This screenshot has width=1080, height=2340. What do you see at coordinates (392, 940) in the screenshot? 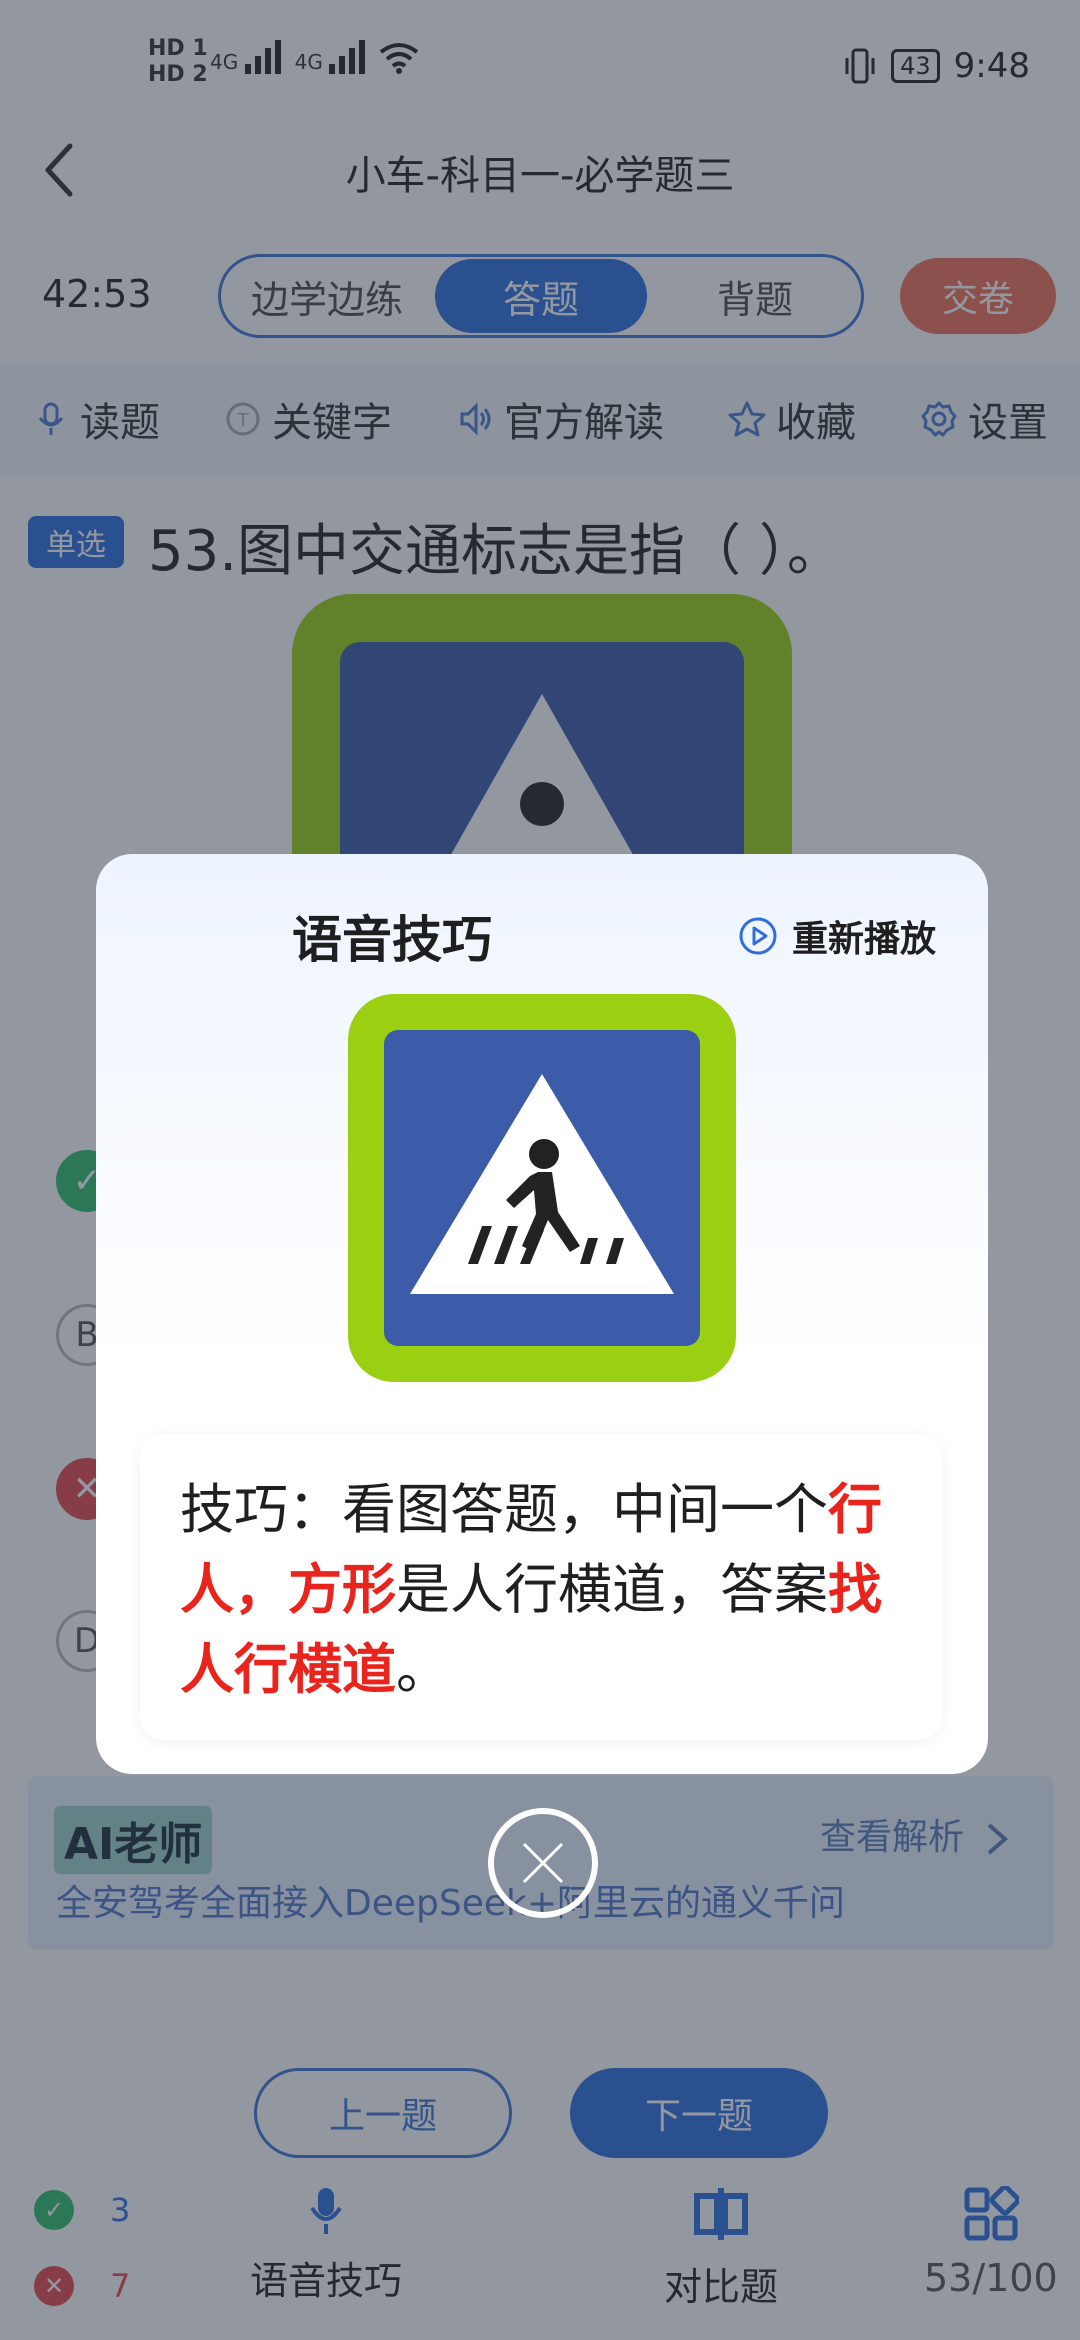
I see `dialog-title: 语音技巧` at bounding box center [392, 940].